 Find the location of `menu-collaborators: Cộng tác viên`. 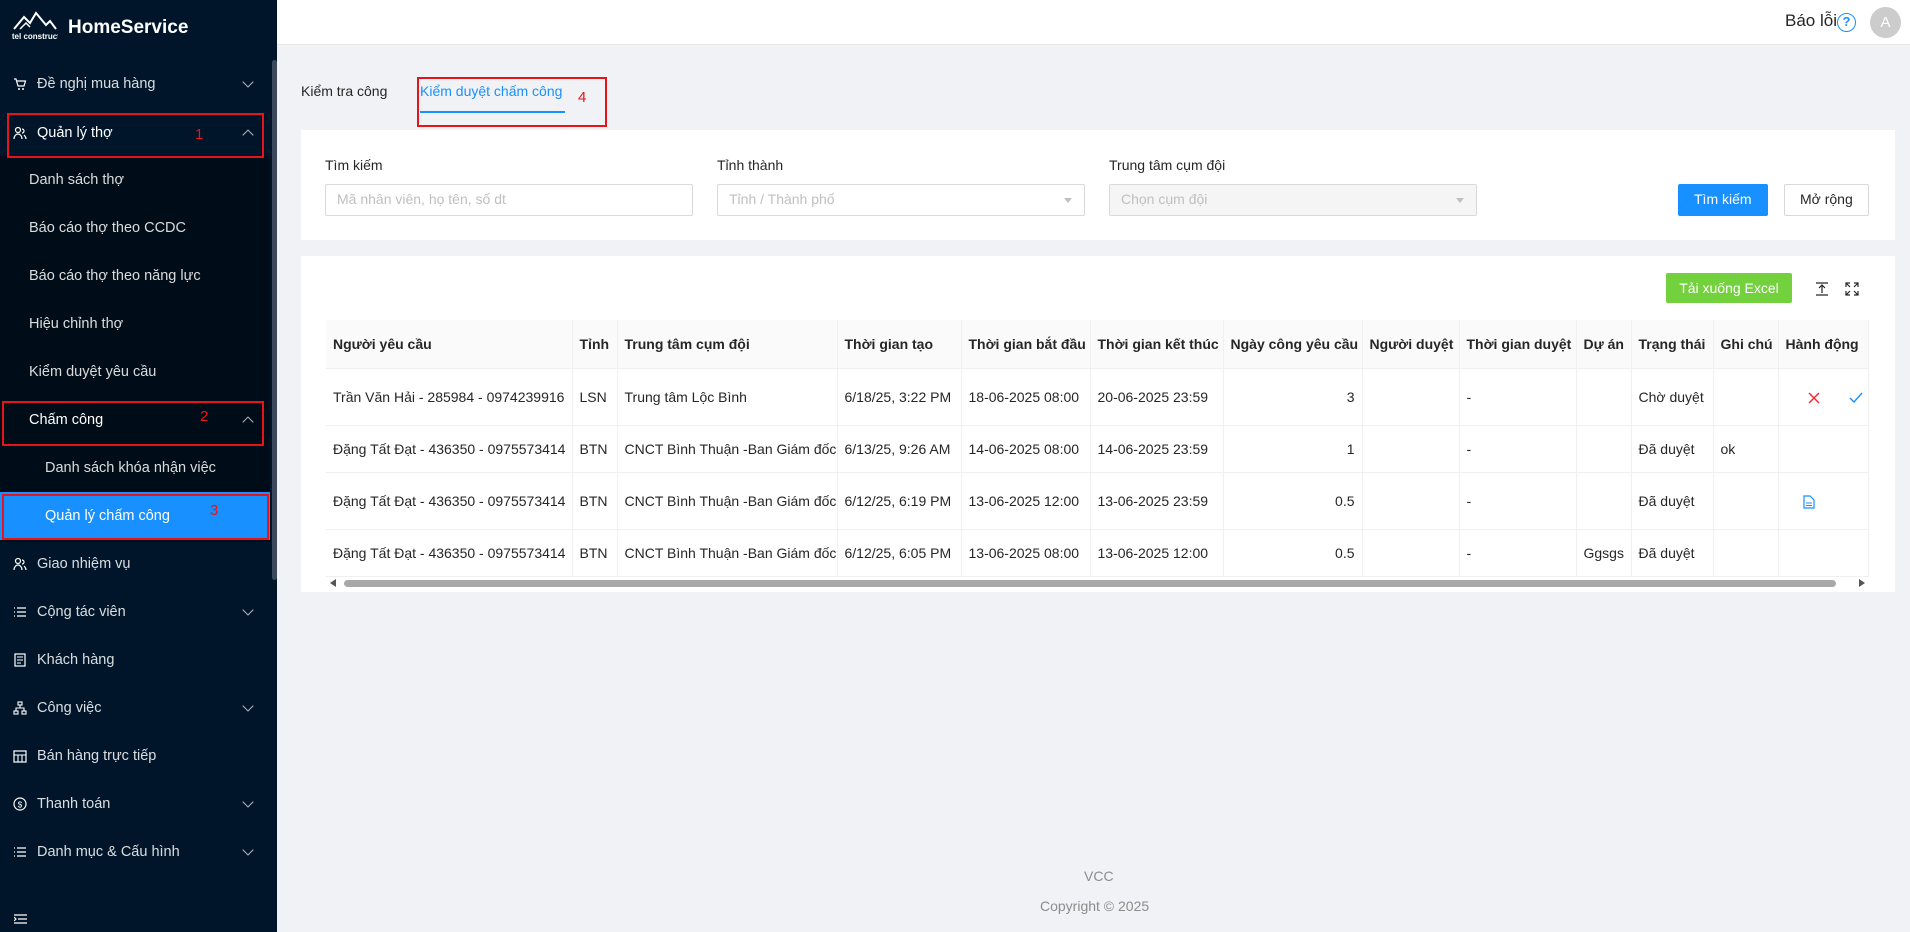

menu-collaborators: Cộng tác viên is located at coordinates (135, 612).